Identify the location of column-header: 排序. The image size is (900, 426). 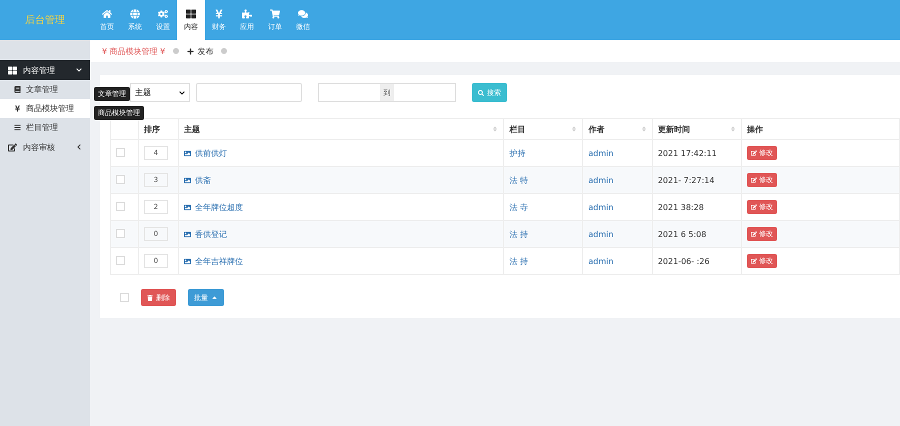
(152, 129).